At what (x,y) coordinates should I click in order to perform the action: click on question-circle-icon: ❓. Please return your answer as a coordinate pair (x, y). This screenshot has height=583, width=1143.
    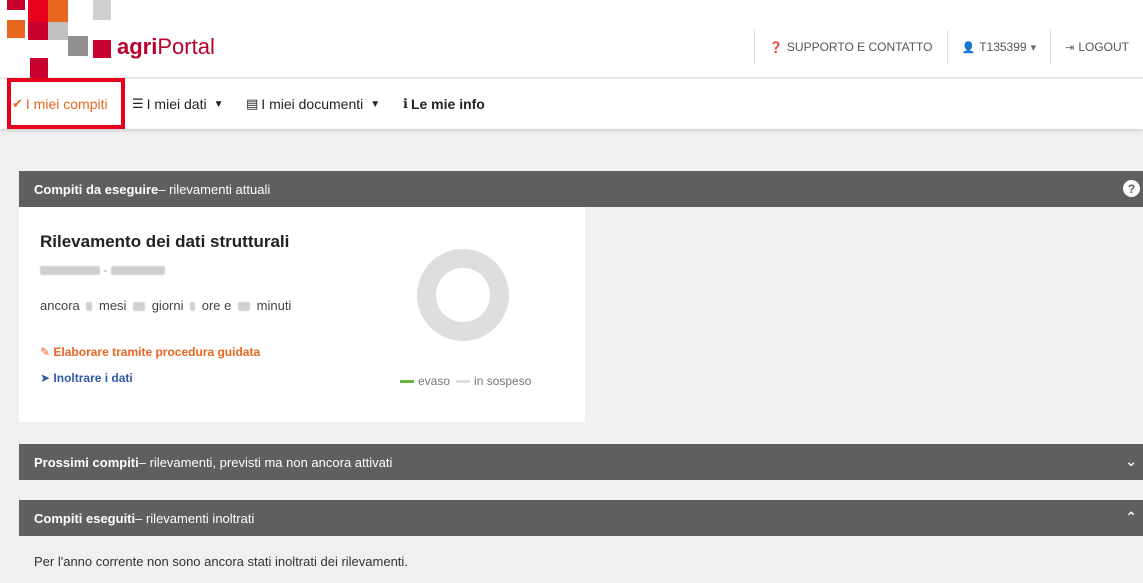
    Looking at the image, I should click on (776, 47).